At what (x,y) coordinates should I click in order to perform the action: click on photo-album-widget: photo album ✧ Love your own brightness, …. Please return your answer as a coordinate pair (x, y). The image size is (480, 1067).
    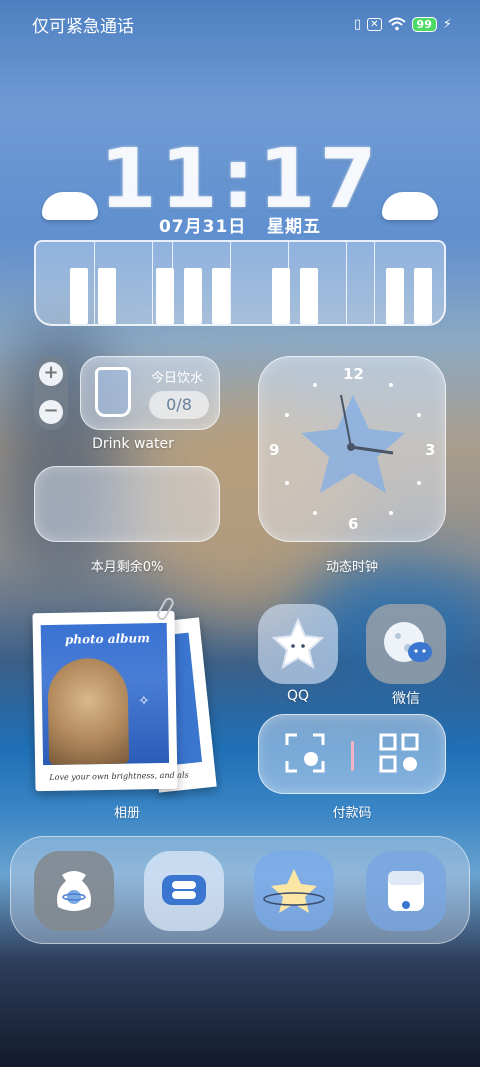
    Looking at the image, I should click on (110, 694).